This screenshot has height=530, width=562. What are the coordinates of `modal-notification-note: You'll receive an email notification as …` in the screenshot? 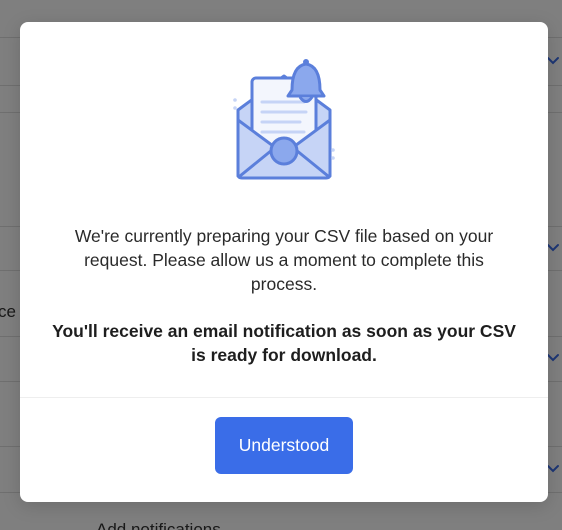 It's located at (284, 343).